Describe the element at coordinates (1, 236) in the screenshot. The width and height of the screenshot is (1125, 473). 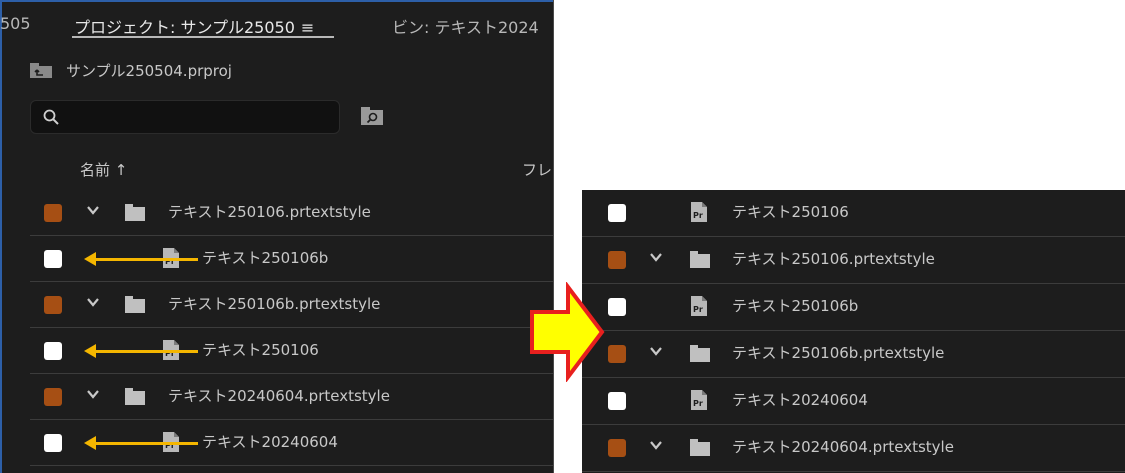
I see `panel-focus-border-left` at that location.